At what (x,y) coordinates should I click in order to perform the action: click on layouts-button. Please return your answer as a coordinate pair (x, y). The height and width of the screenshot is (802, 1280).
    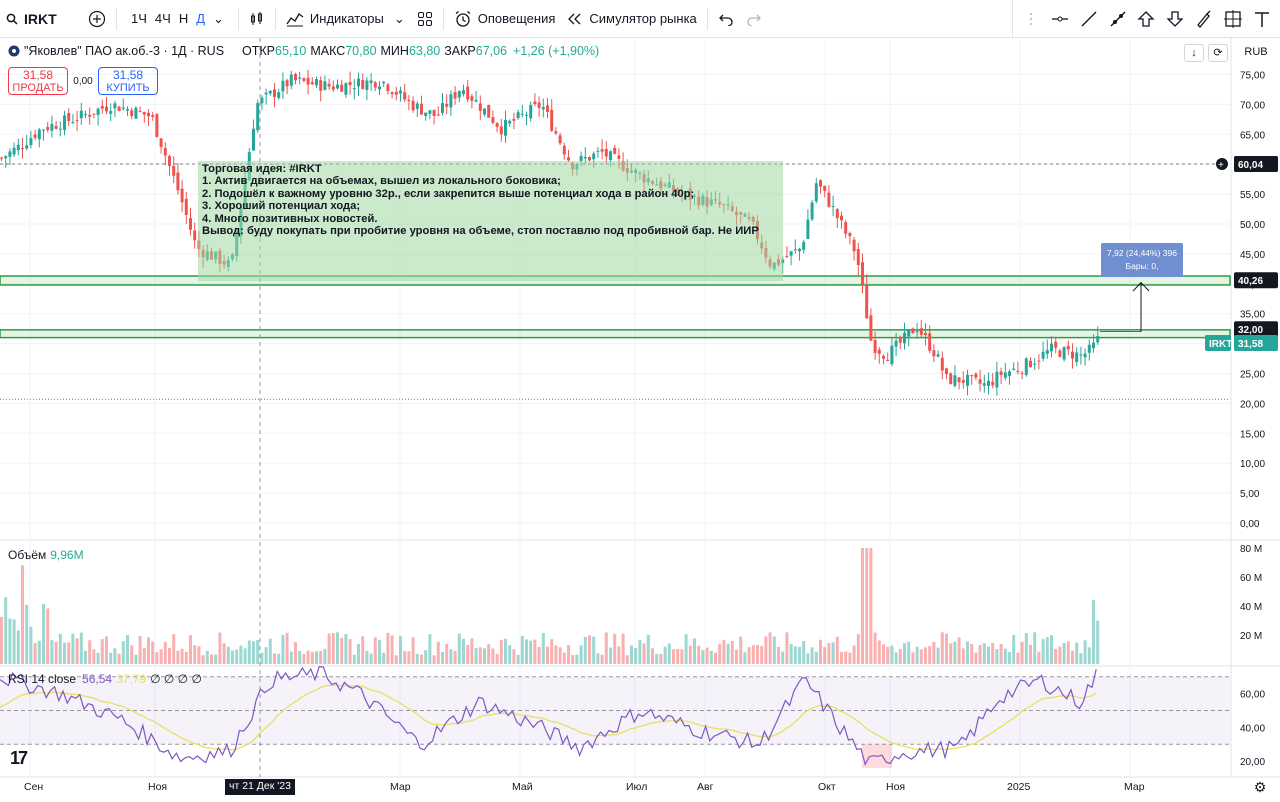
    Looking at the image, I should click on (425, 19).